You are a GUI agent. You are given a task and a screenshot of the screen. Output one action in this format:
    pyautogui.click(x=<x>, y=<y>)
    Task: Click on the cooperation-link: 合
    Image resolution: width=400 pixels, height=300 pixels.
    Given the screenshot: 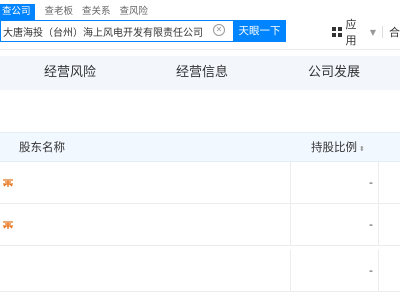 What is the action you would take?
    pyautogui.click(x=394, y=32)
    